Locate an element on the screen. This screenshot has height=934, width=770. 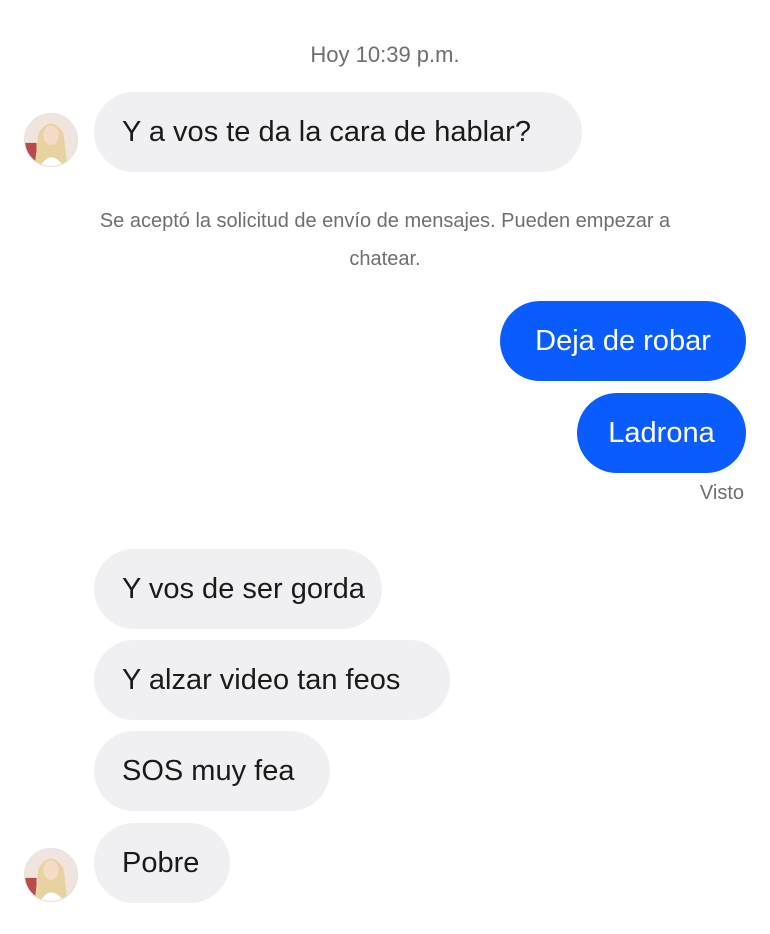
message-text: Ladrona is located at coordinates (661, 433).